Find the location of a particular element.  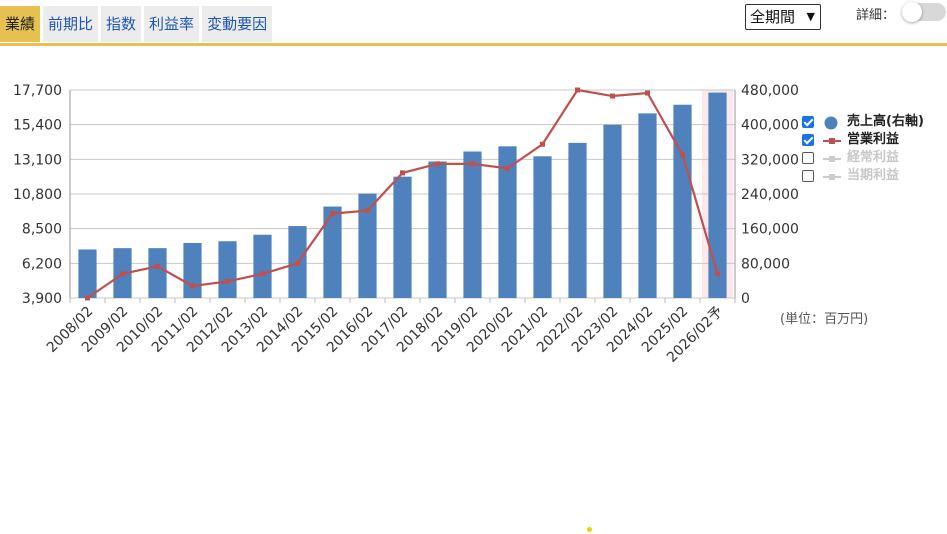

right-tick-label: 0 is located at coordinates (745, 299).